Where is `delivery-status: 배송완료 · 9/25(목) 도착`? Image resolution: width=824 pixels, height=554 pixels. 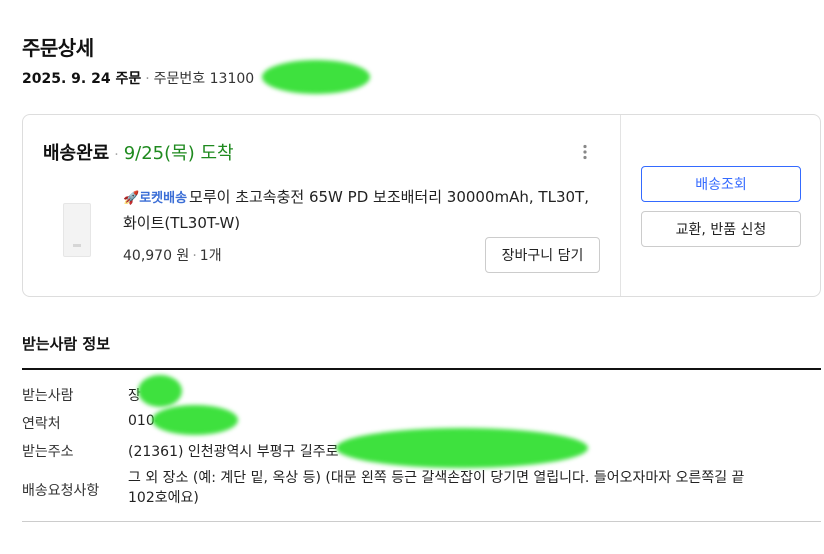 delivery-status: 배송완료 · 9/25(목) 도착 is located at coordinates (138, 152).